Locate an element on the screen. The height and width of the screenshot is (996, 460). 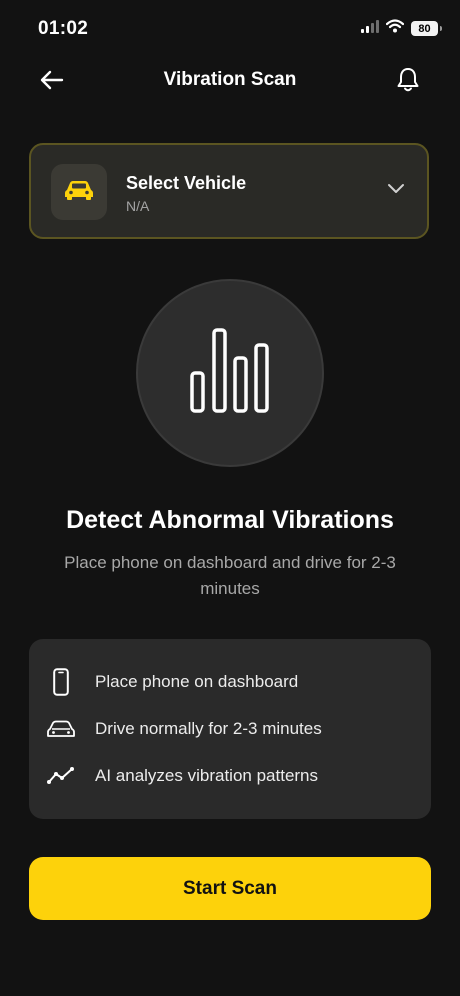
instruction-item: Drive normally for 2-3 minutes is located at coordinates (230, 729).